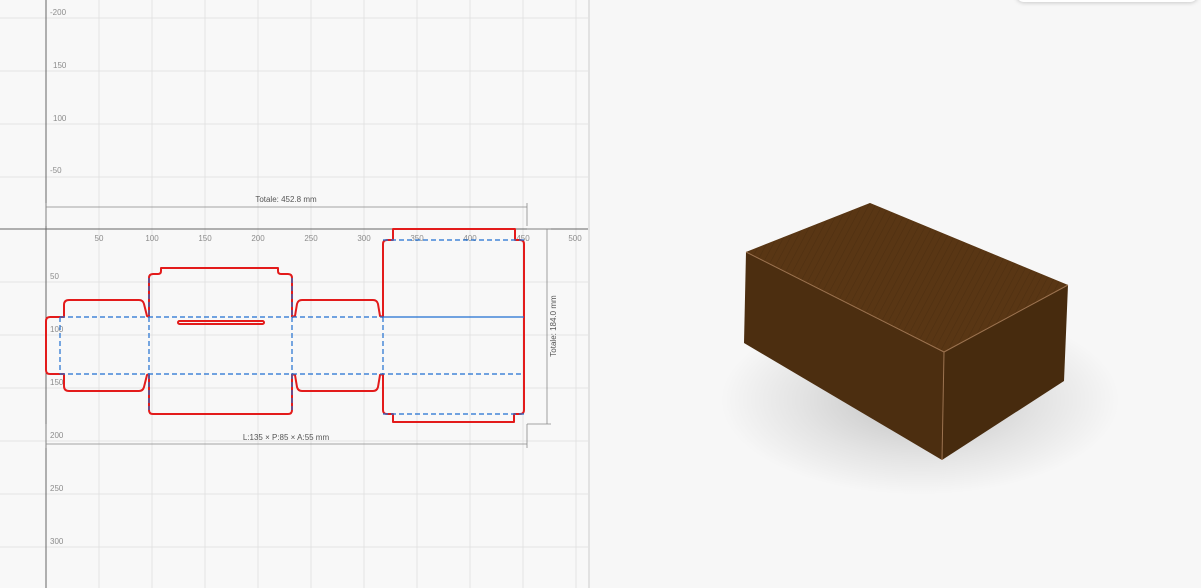 The image size is (1201, 588). I want to click on ruler-horizontal: 50 100 150 200 250 300 350 400 450 500, so click(339, 238).